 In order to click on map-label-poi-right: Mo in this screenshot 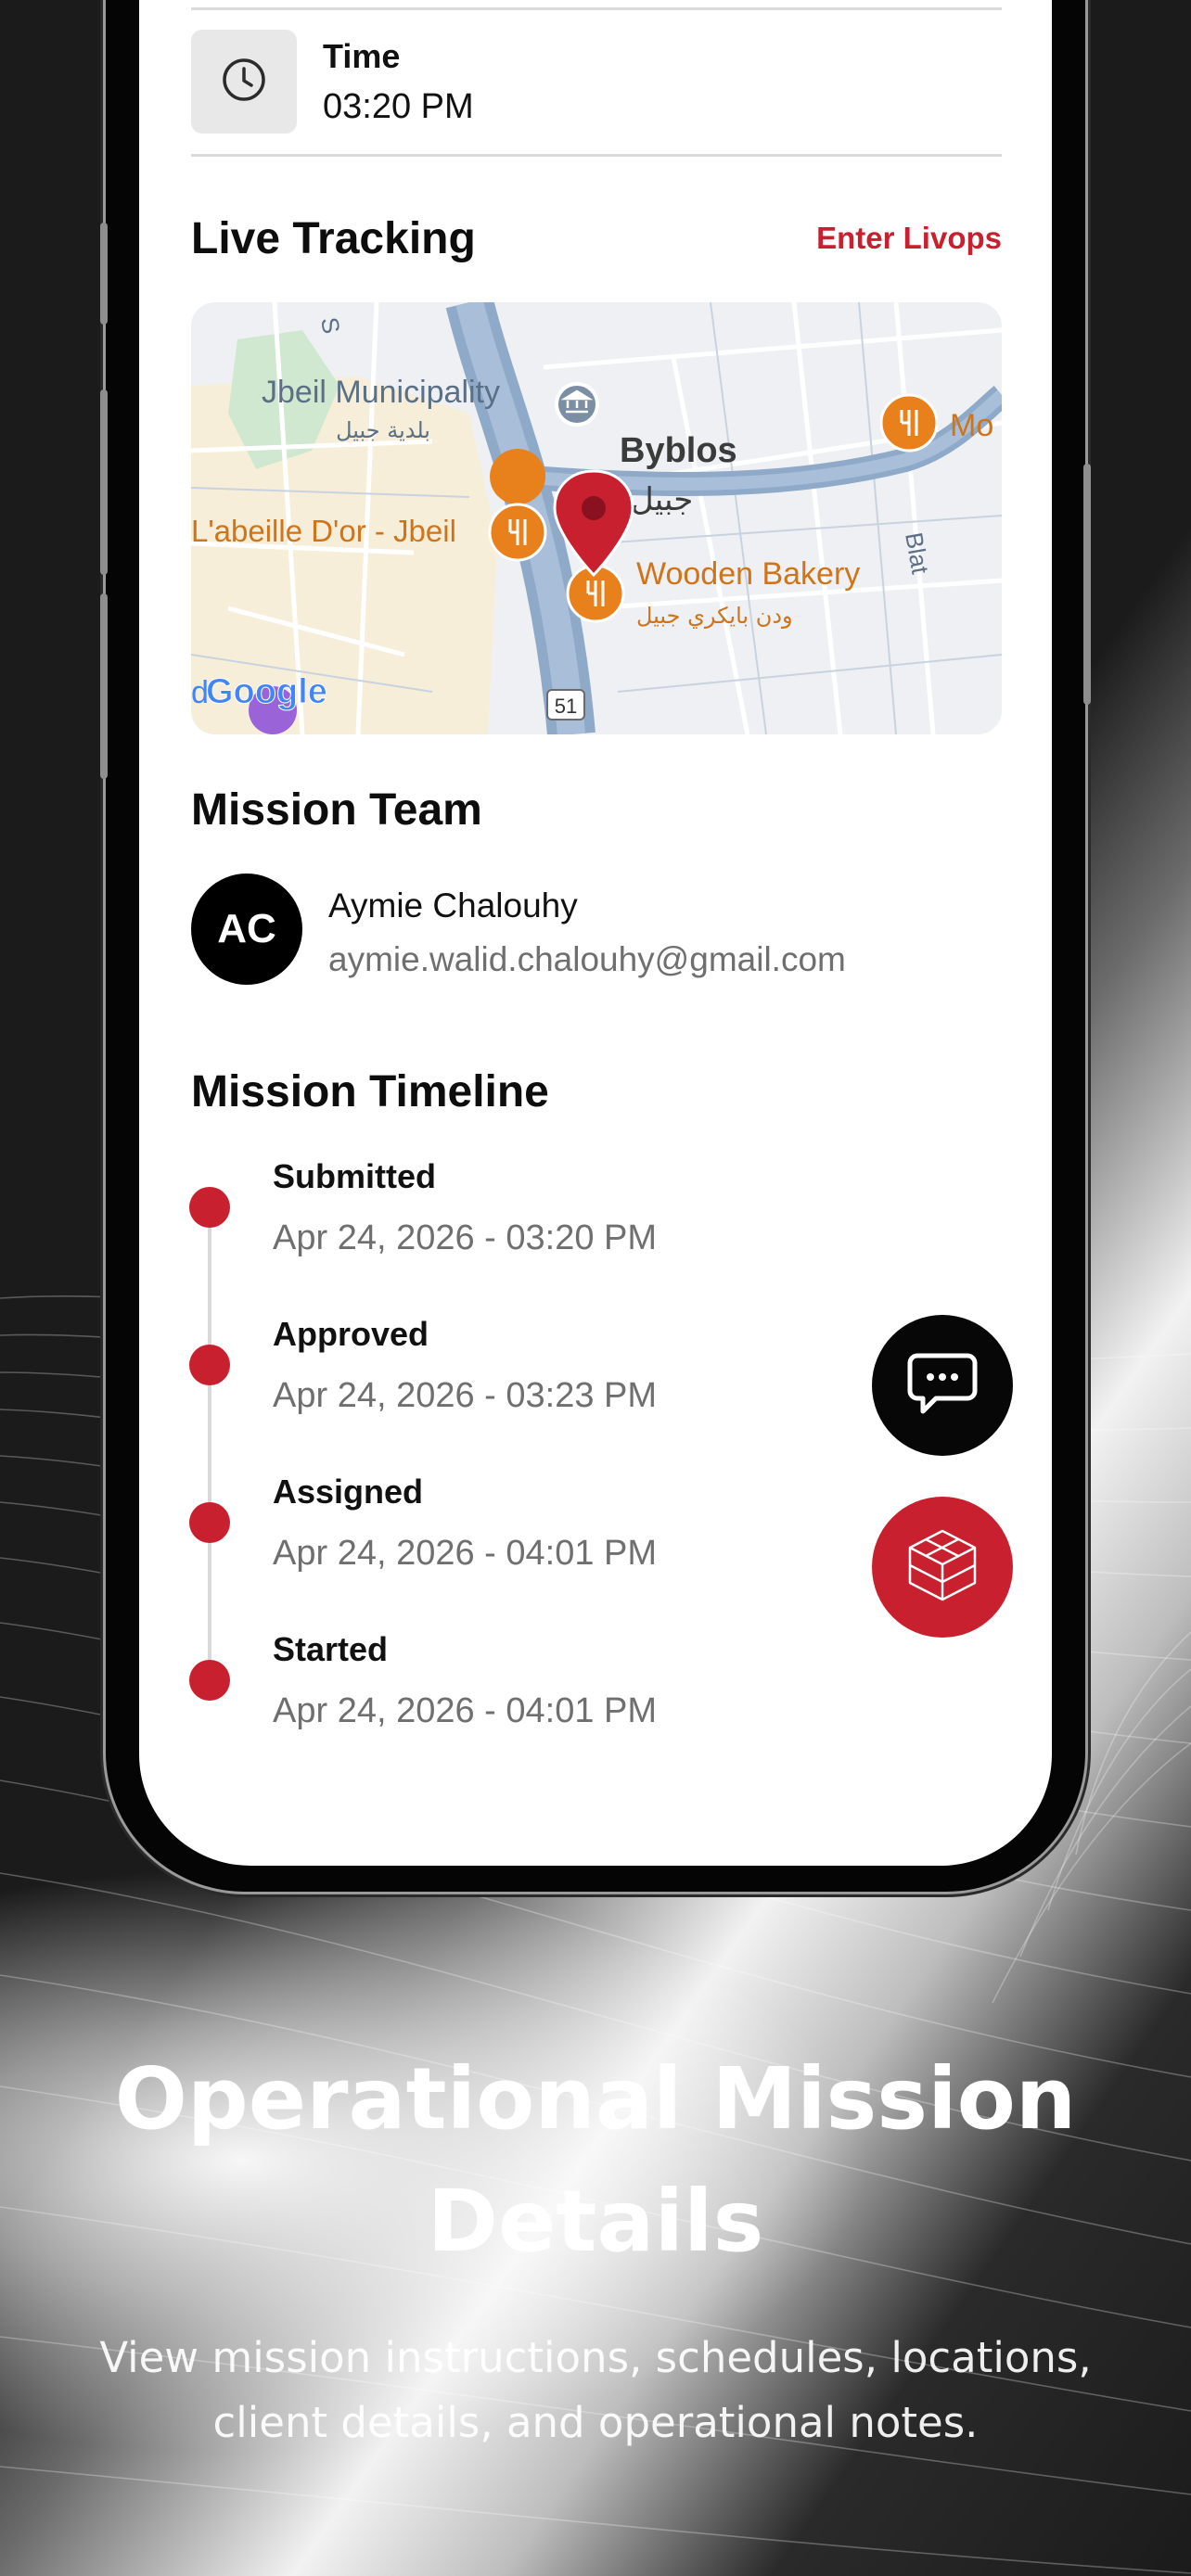, I will do `click(971, 425)`.